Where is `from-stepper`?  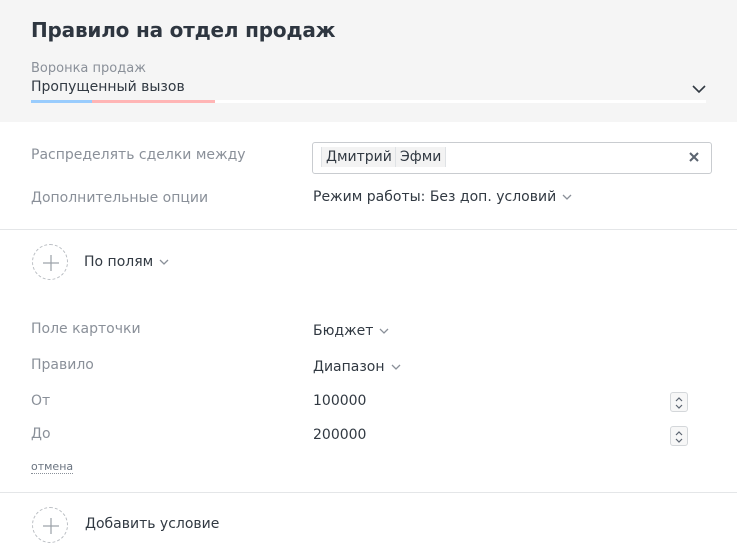
from-stepper is located at coordinates (679, 402).